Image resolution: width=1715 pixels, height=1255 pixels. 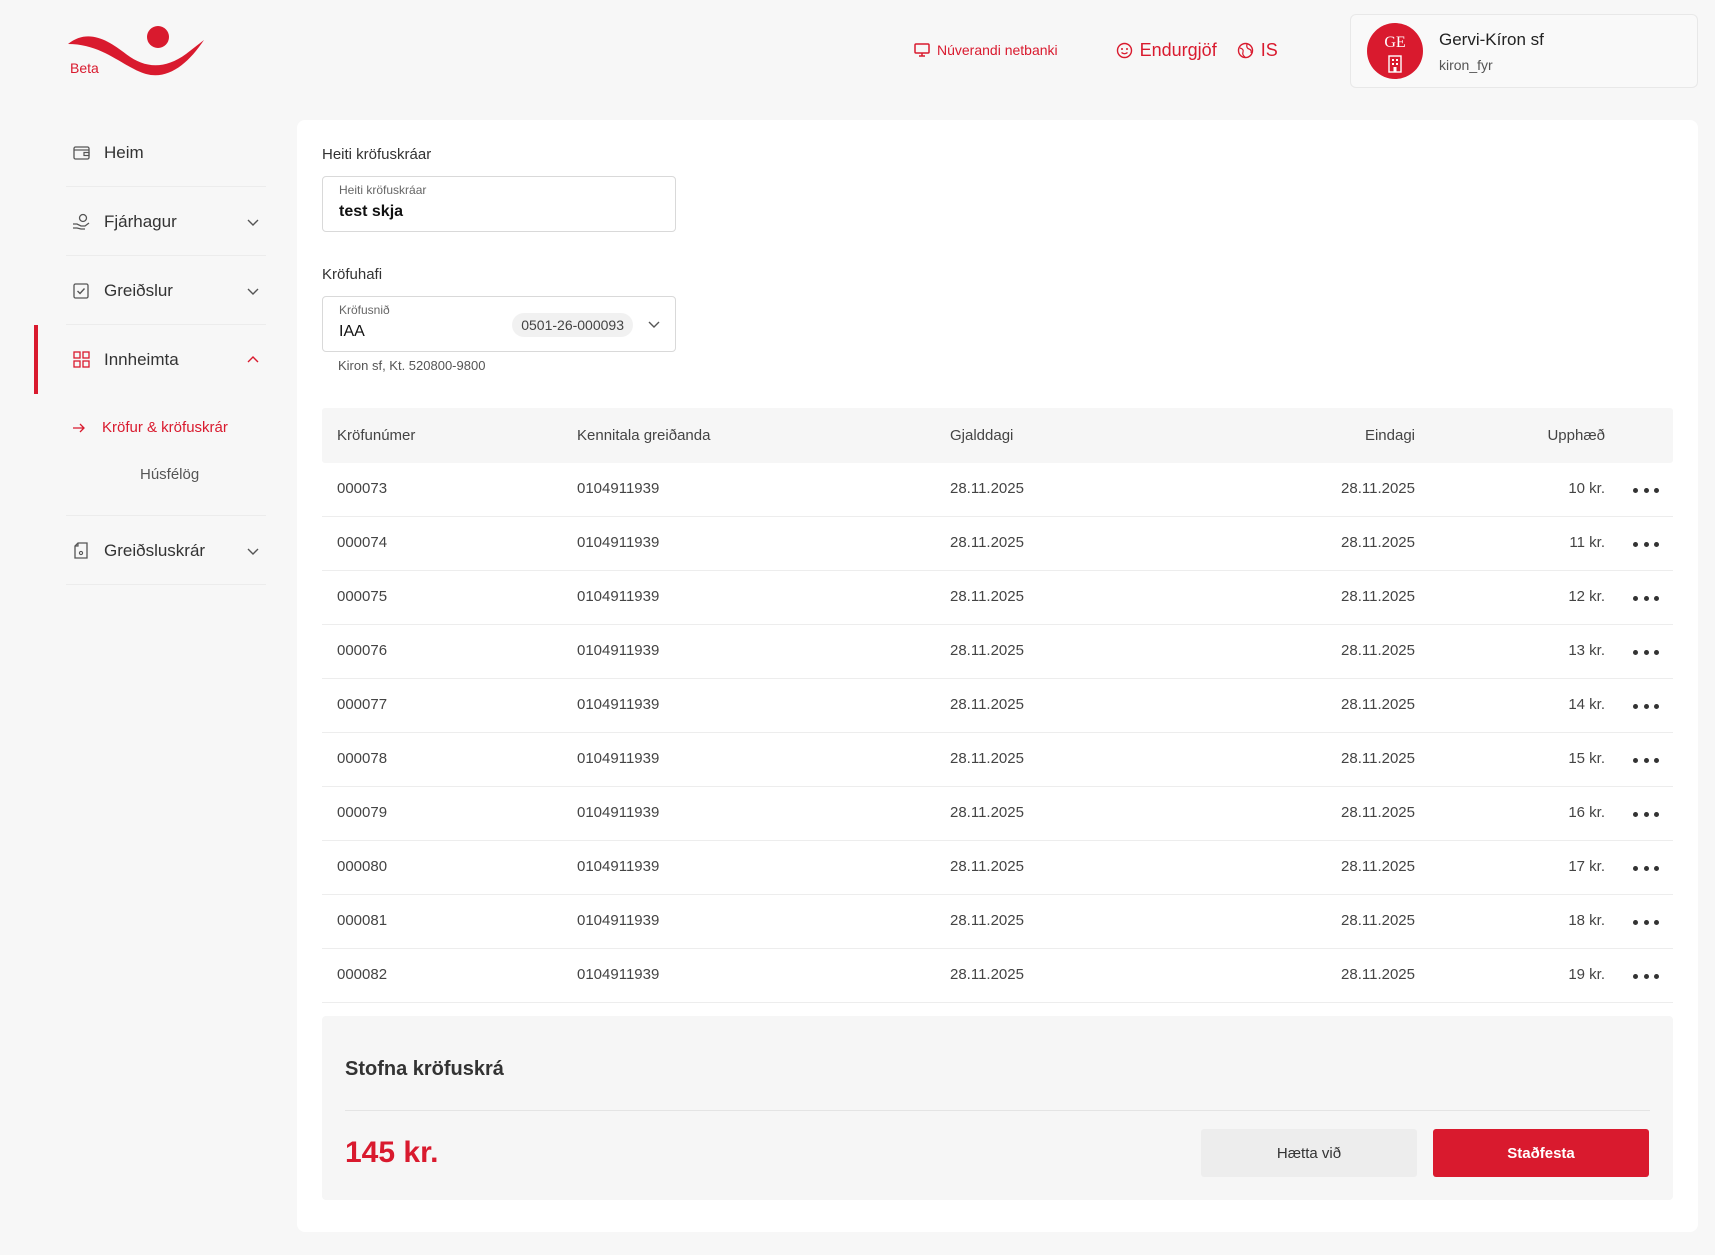 I want to click on beta-badge: Beta, so click(x=84, y=68).